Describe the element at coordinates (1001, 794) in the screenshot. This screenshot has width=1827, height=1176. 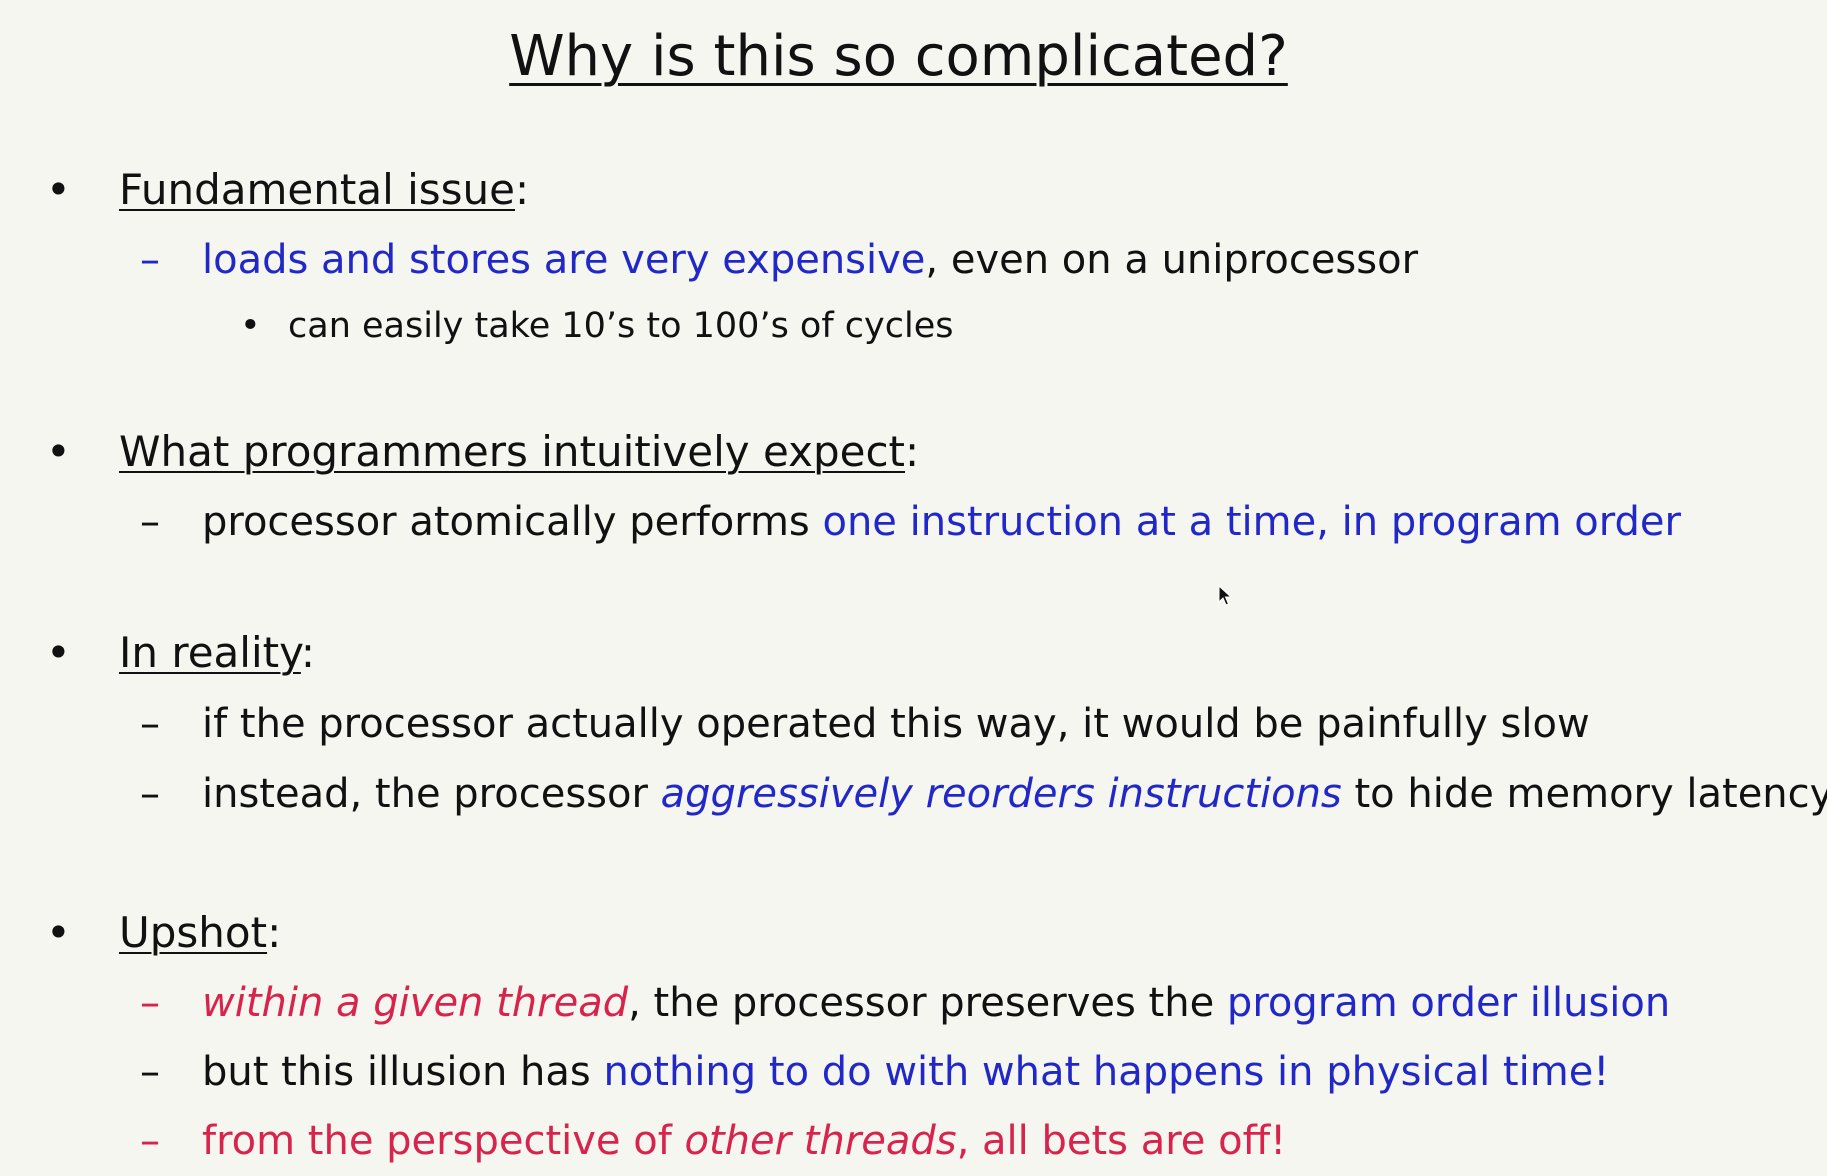
I see `text-blue-italic: aggressively reorders instructions` at that location.